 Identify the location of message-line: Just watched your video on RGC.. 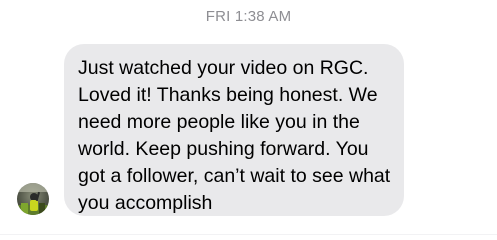
(223, 68).